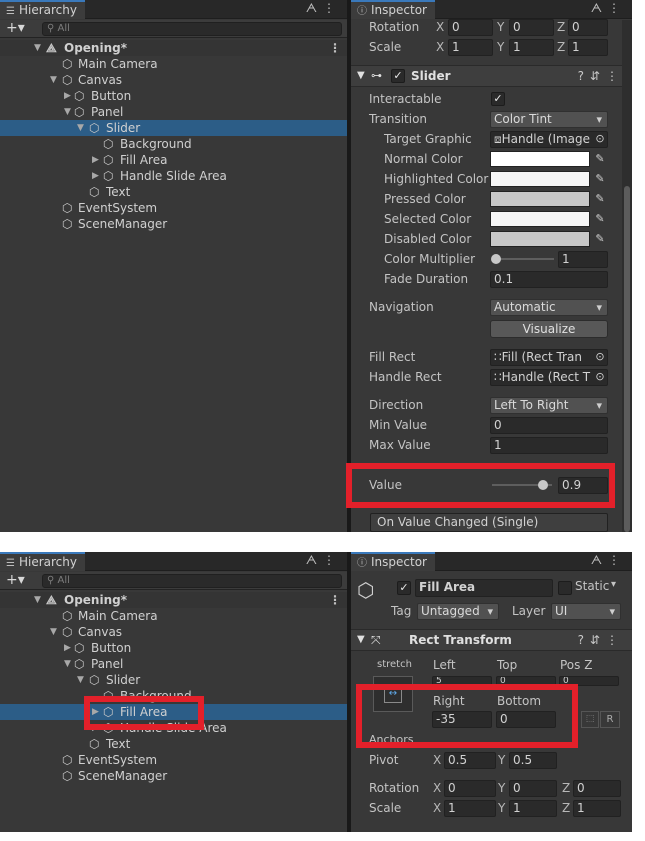 The width and height of the screenshot is (645, 841). I want to click on hierarchy-item-fill-area: ▶ ⬡ Fill Area, so click(173, 160).